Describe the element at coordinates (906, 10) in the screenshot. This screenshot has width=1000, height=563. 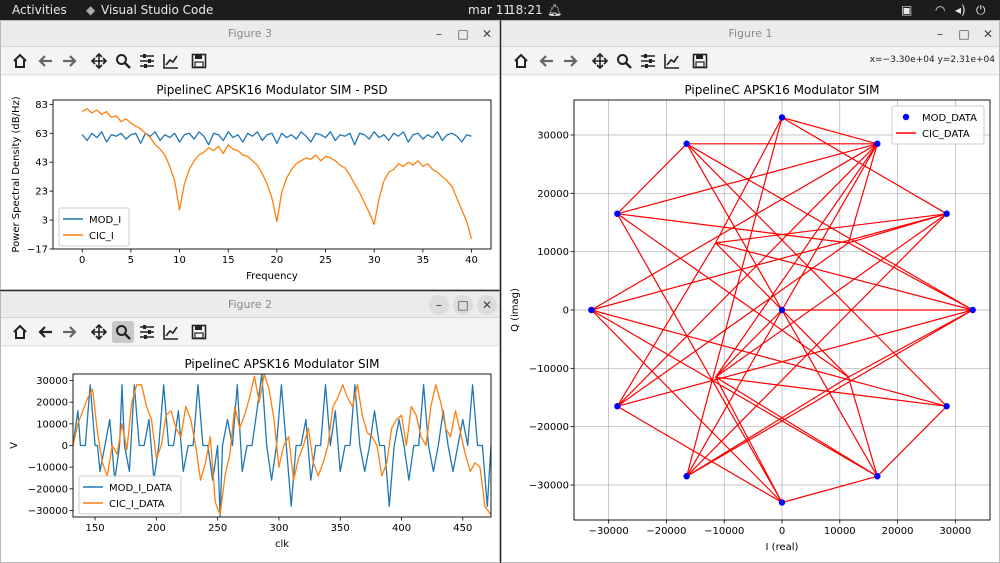
I see `gamepad-icon: ▣` at that location.